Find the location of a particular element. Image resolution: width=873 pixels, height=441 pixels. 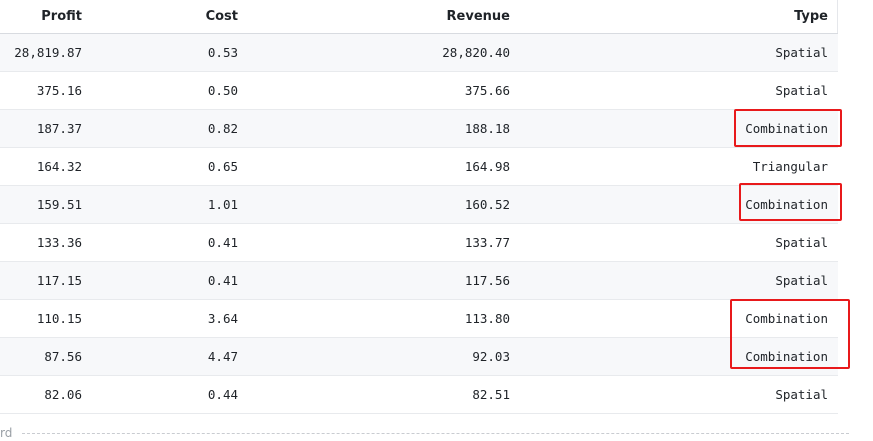

cell-cost: 0.65 is located at coordinates (160, 166).